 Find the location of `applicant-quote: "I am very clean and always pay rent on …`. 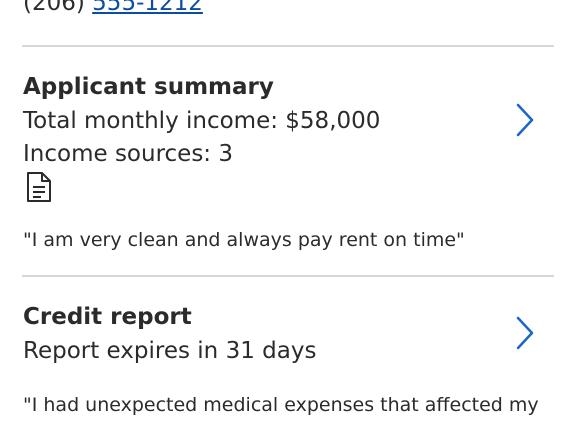

applicant-quote: "I am very clean and always pay rent on … is located at coordinates (244, 240).